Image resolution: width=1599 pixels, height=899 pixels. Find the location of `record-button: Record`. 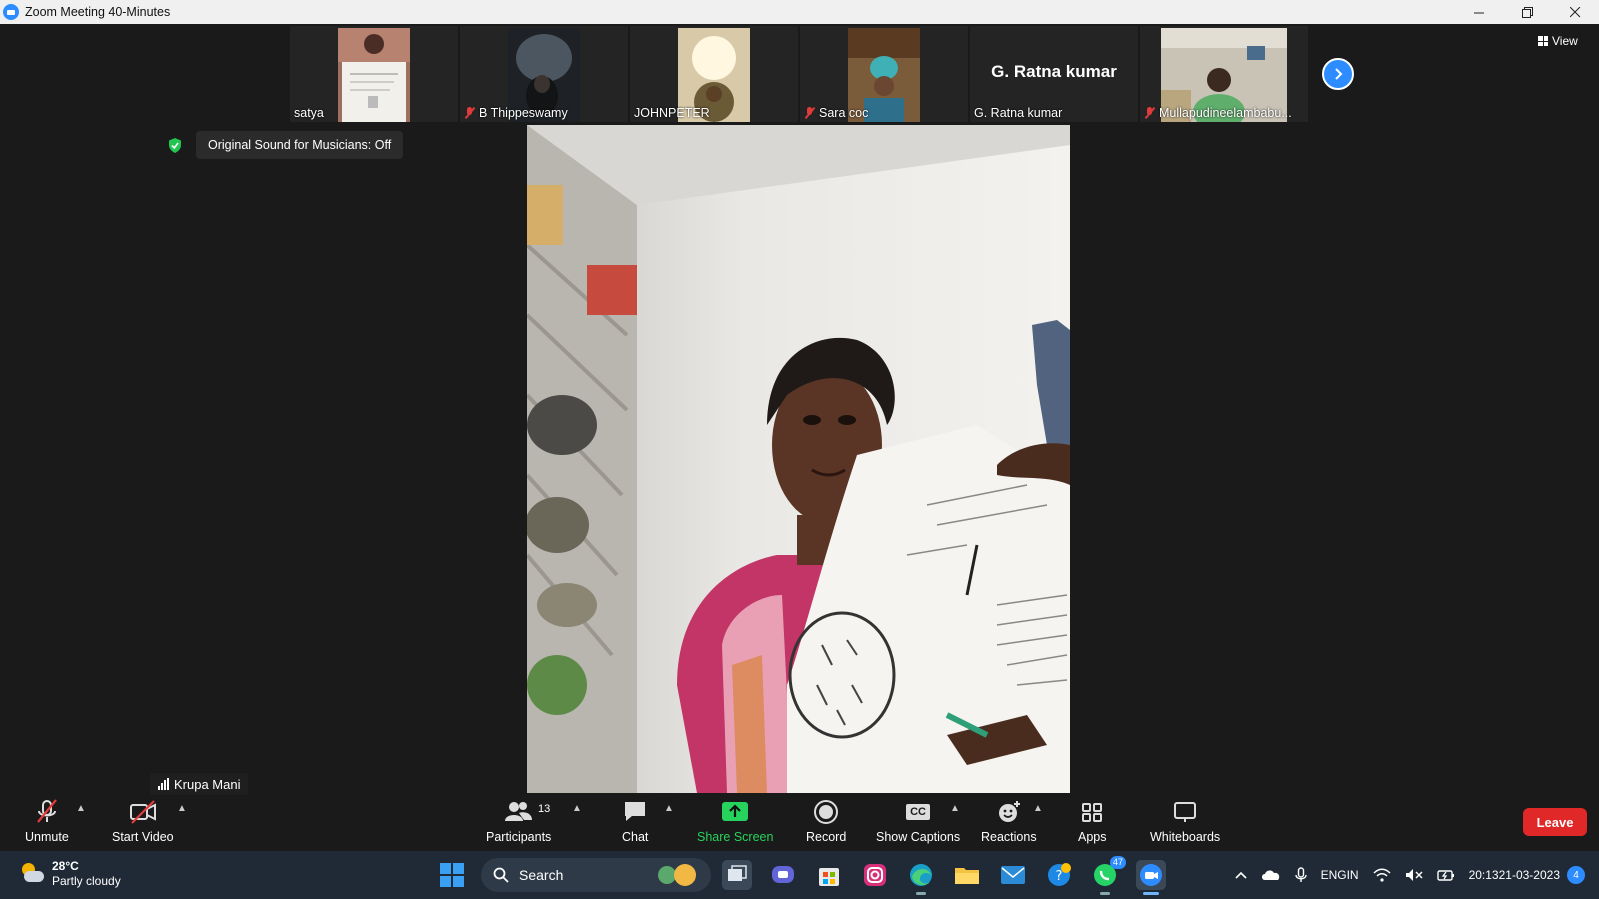

record-button: Record is located at coordinates (826, 821).